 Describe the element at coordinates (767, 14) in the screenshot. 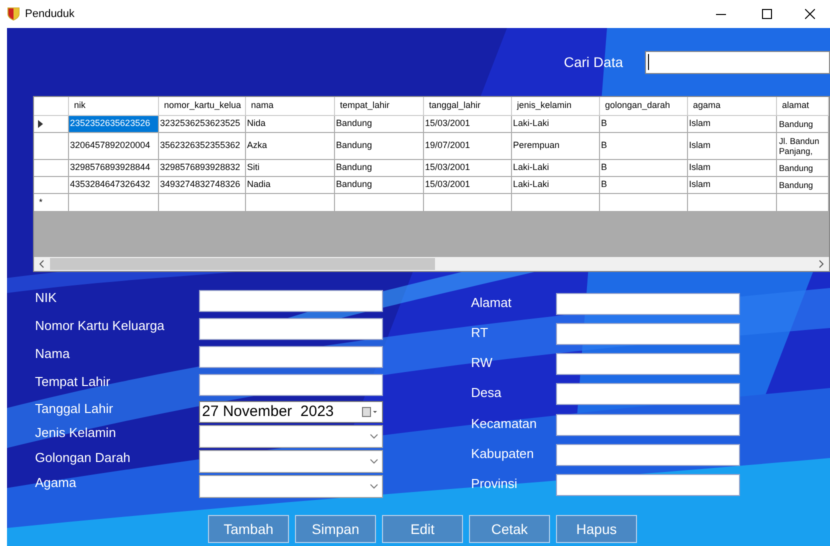

I see `maximize-icon` at that location.